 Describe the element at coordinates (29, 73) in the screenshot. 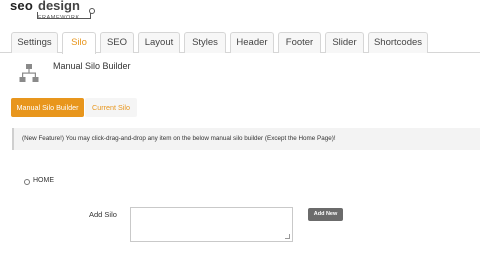

I see `sitemap-icon` at that location.